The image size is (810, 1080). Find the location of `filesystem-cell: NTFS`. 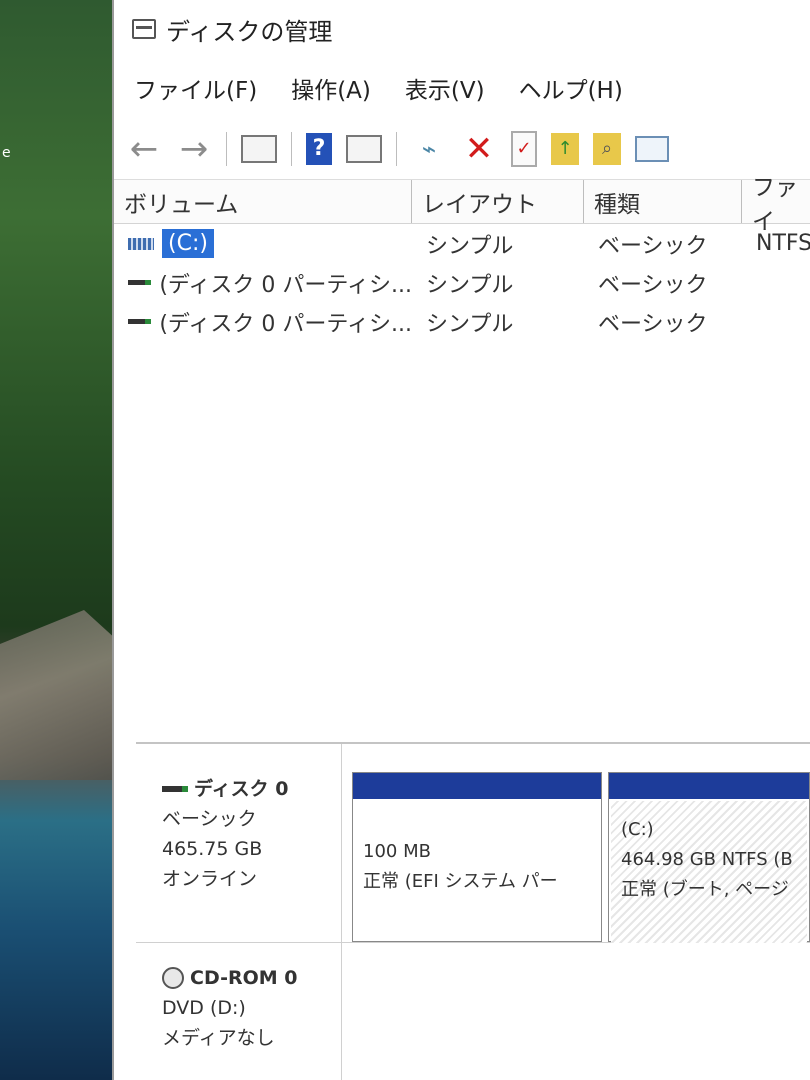

filesystem-cell: NTFS is located at coordinates (783, 243).